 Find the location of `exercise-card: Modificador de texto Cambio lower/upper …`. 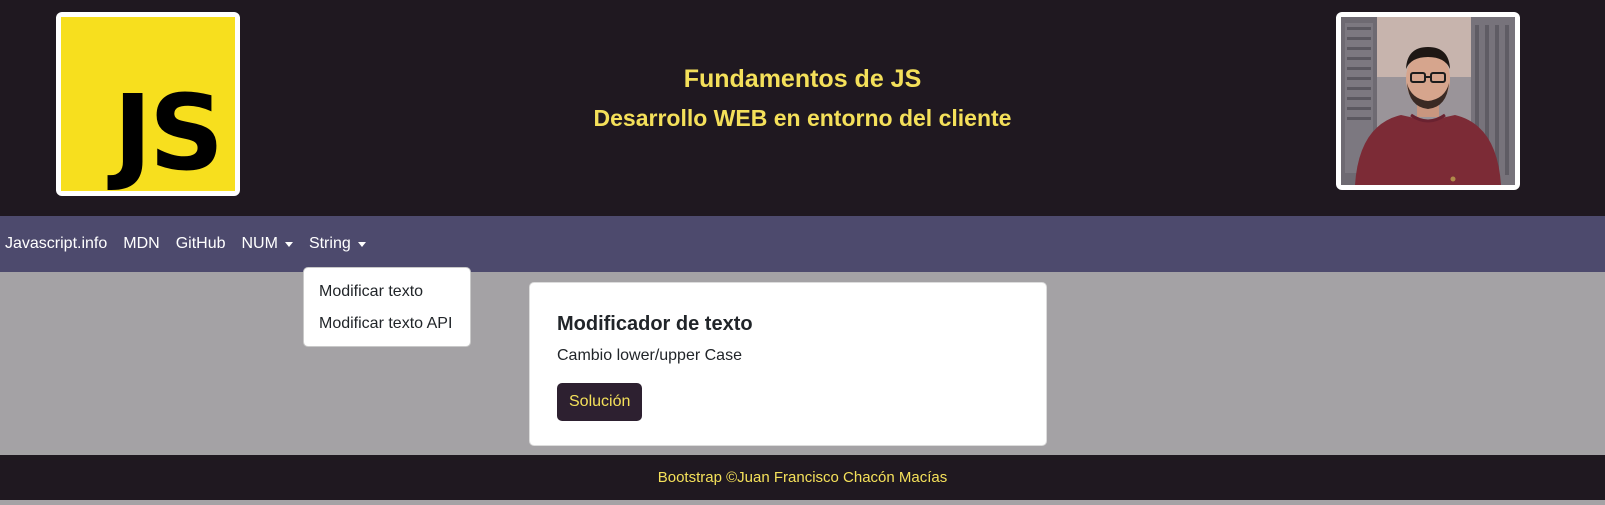

exercise-card: Modificador de texto Cambio lower/upper … is located at coordinates (788, 364).